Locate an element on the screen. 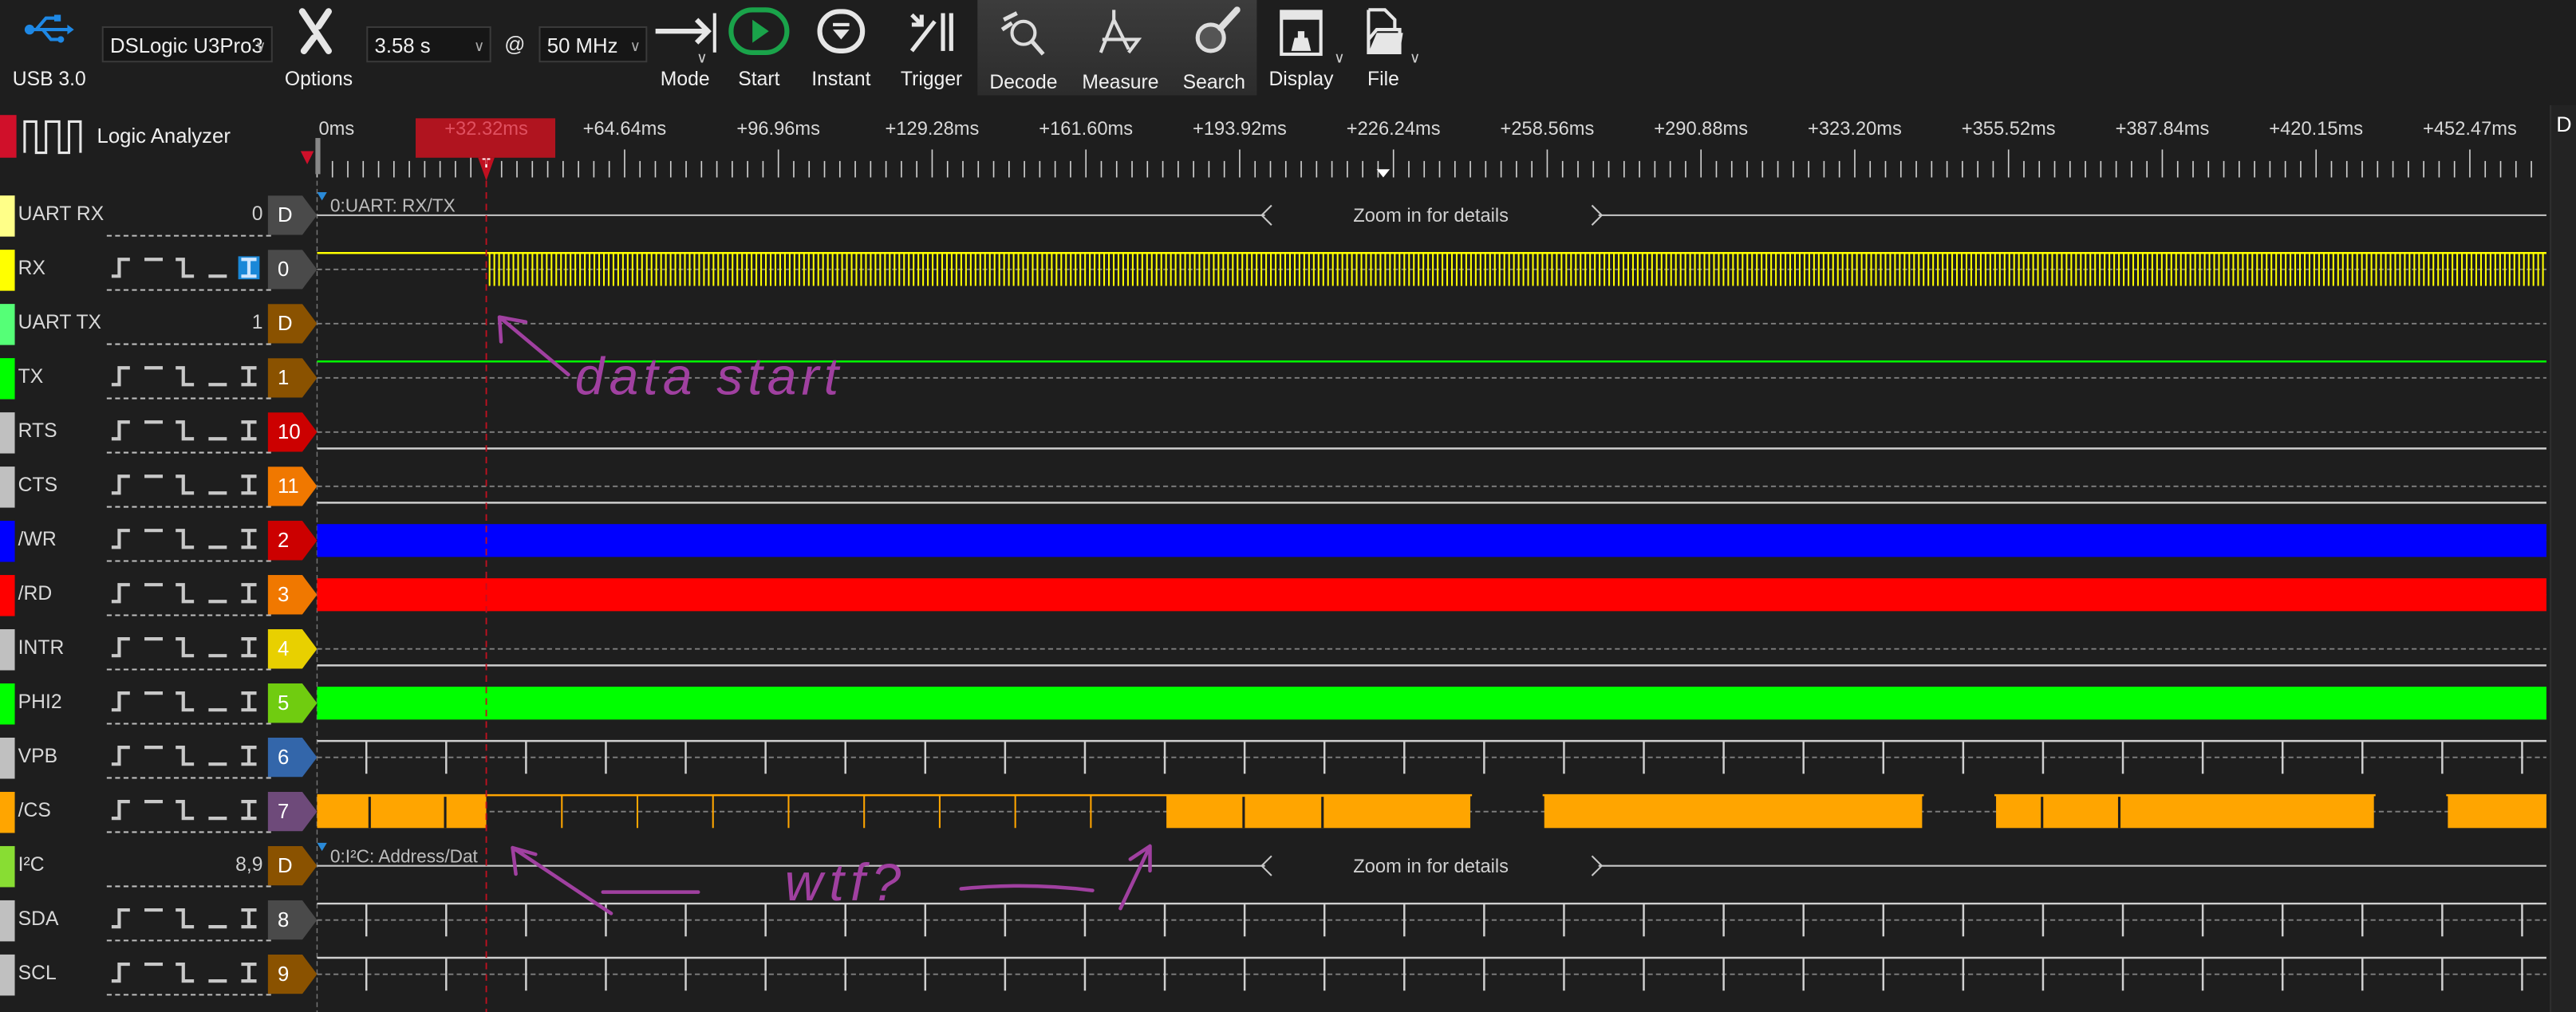 This screenshot has width=2576, height=1012. ruler-label: +129.28ms is located at coordinates (933, 129).